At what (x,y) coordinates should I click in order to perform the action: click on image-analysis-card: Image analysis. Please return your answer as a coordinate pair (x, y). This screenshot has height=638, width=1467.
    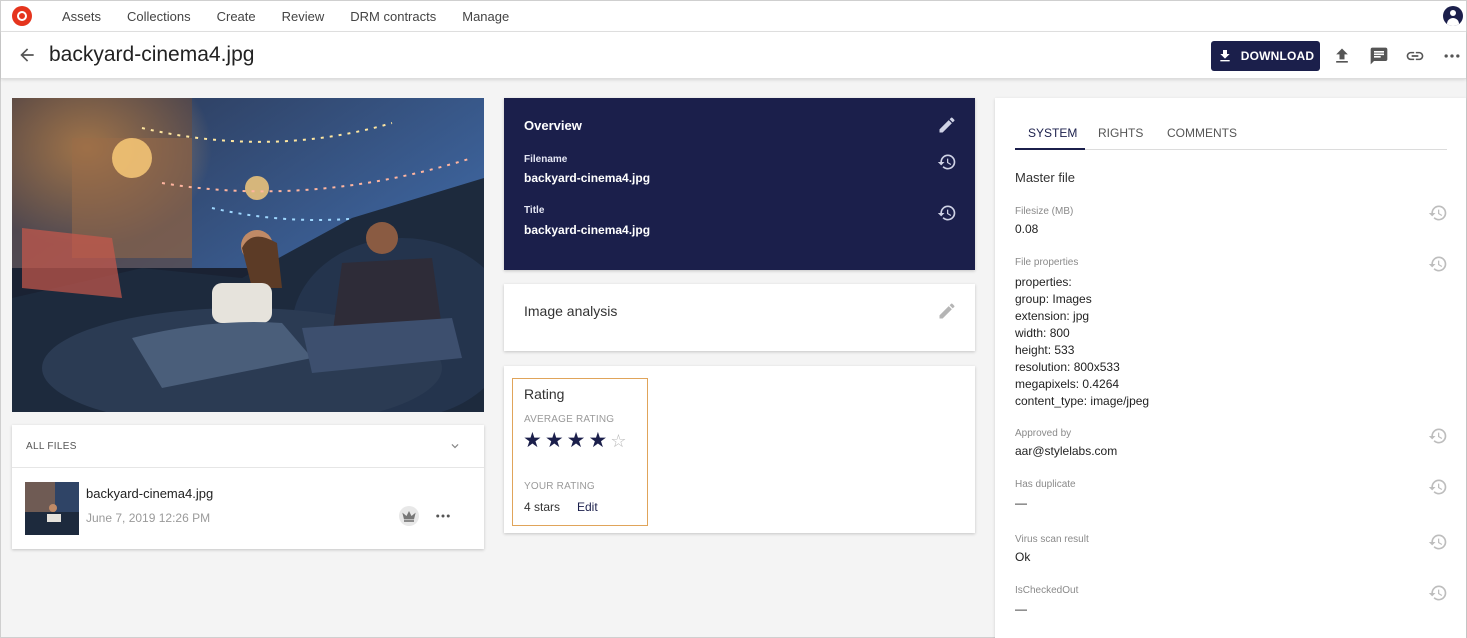
    Looking at the image, I should click on (739, 317).